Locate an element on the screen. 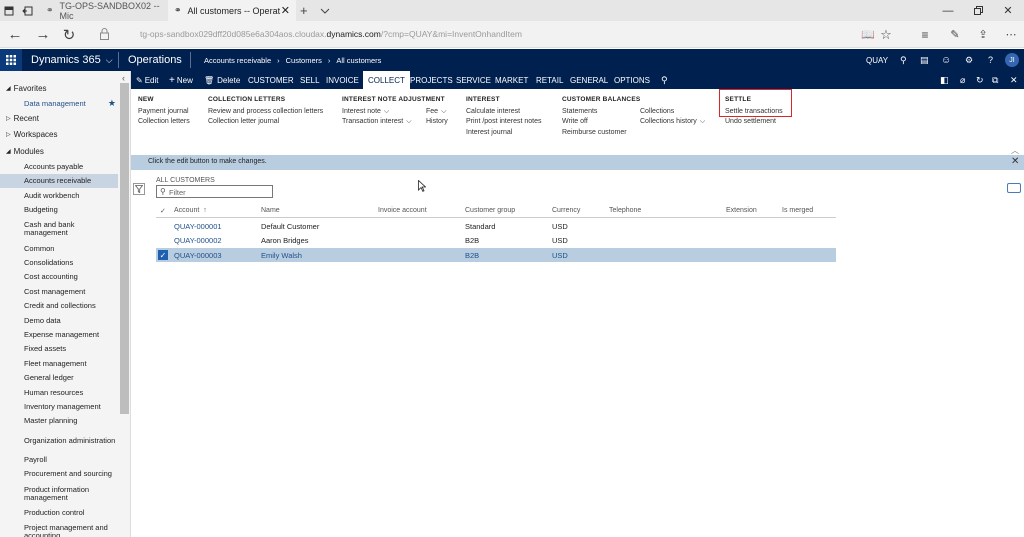 This screenshot has width=1024, height=537. interest-note-dropdown: Interest note ⌵ is located at coordinates (365, 112).